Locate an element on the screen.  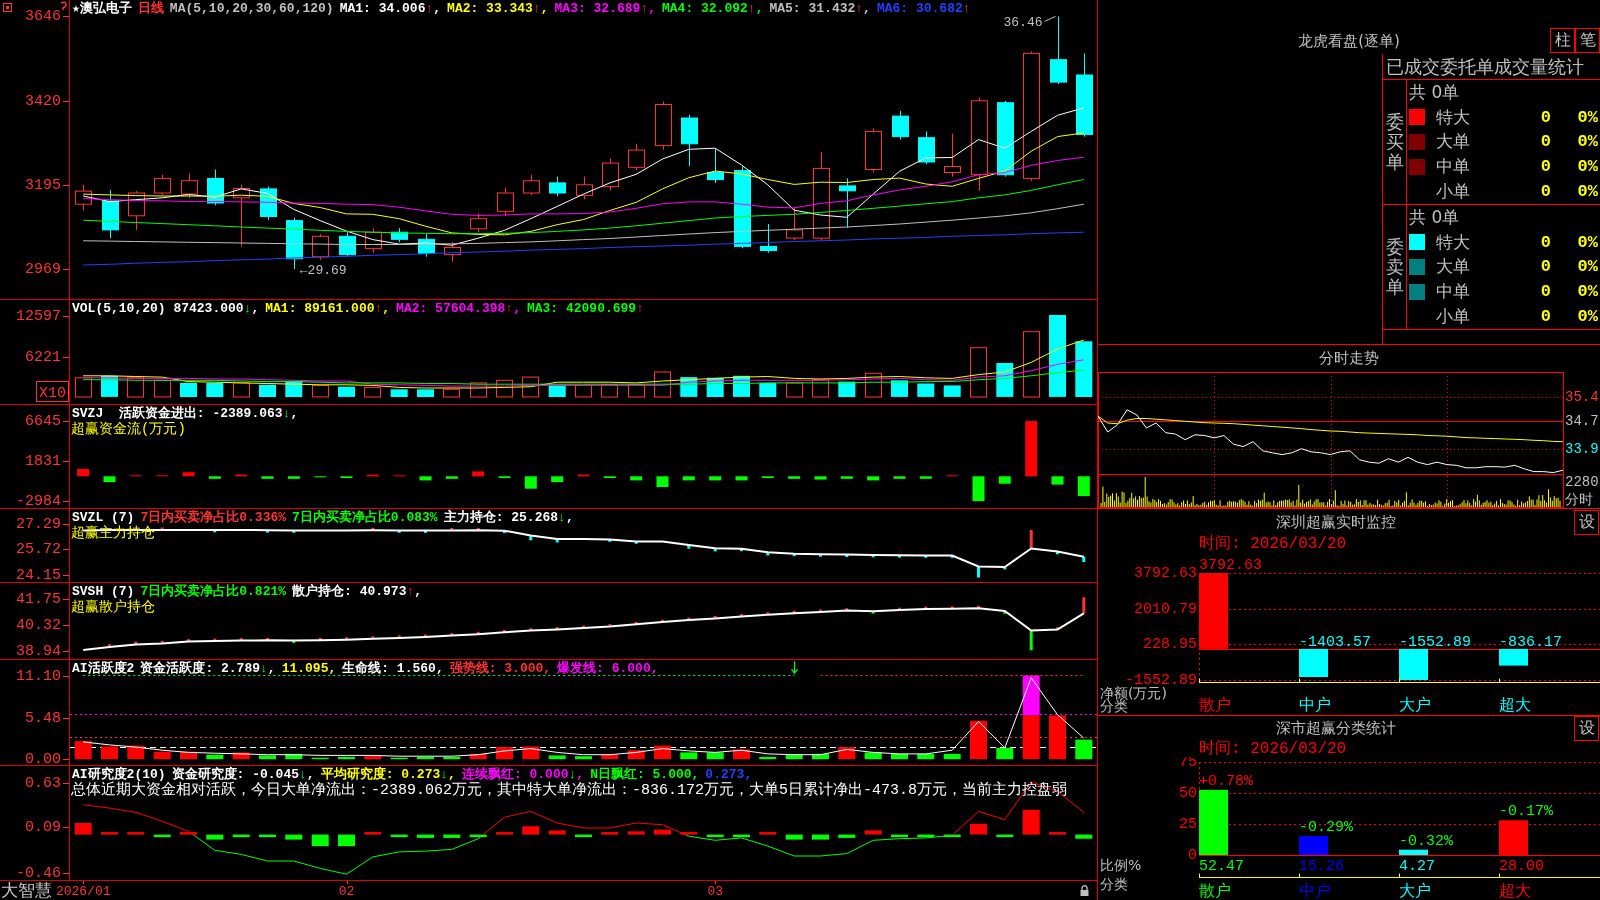
indicator-caption: 超赢散户持仓 is located at coordinates (113, 607).